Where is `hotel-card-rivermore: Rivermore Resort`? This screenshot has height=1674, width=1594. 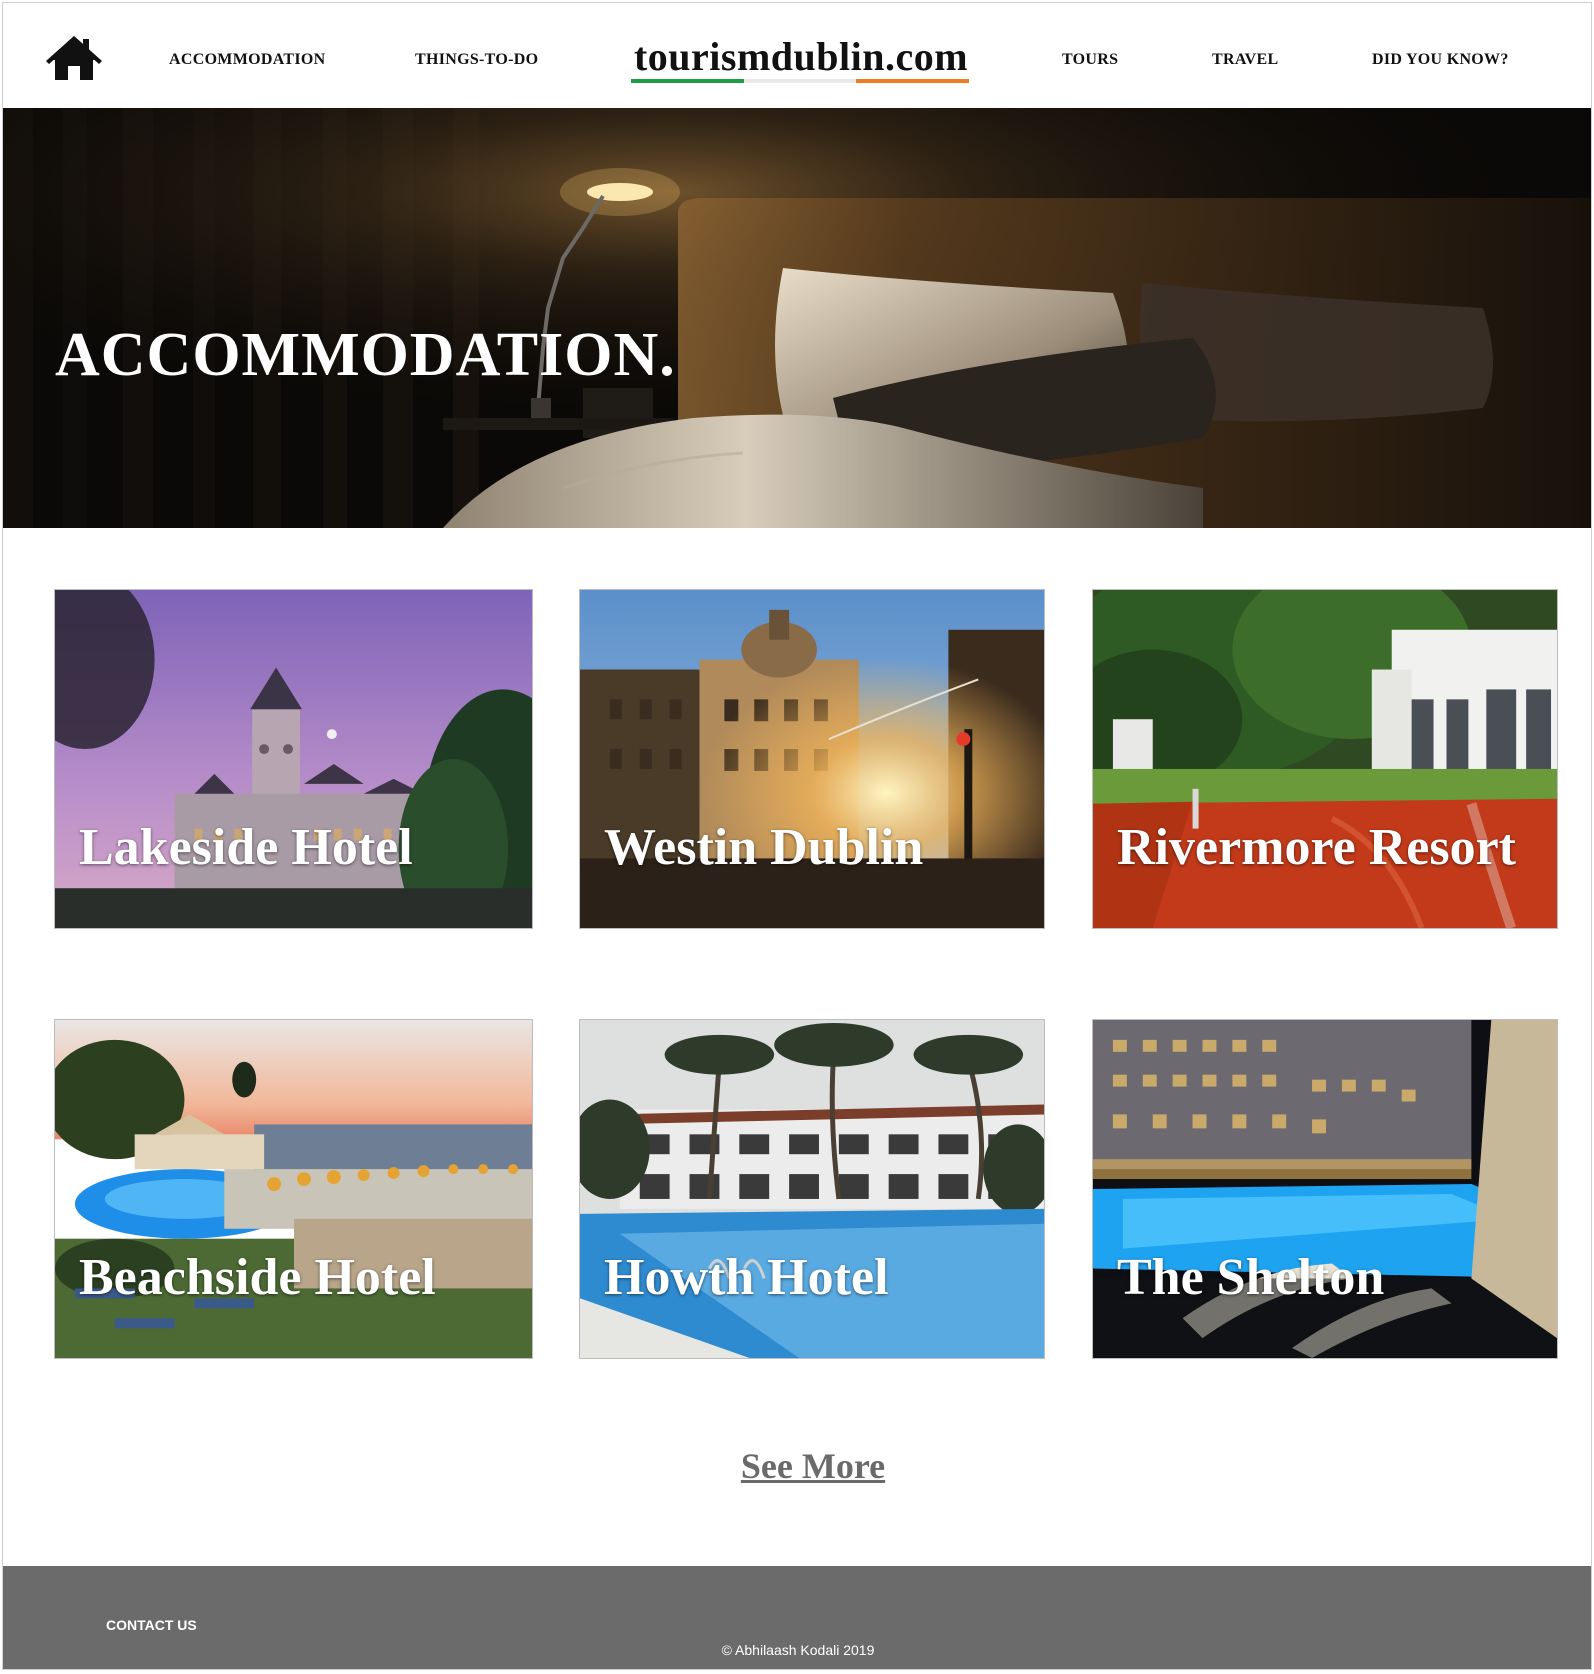
hotel-card-rivermore: Rivermore Resort is located at coordinates (1325, 759).